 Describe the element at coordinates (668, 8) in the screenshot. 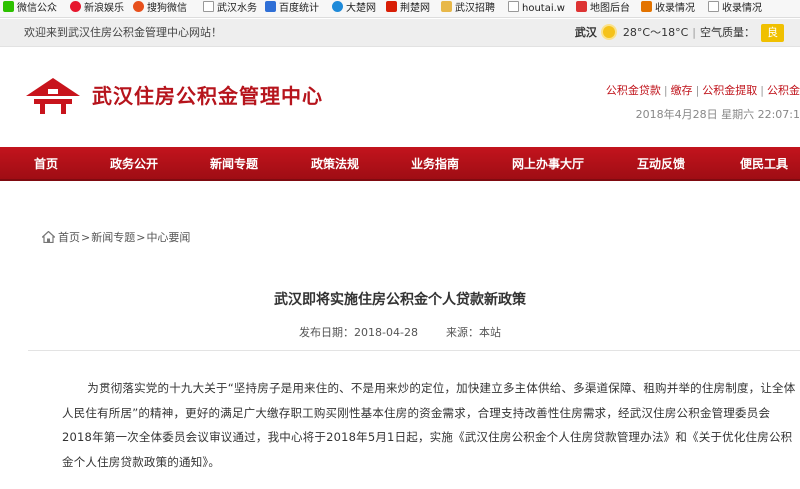

I see `bookmark-index-status: 收录情况` at that location.